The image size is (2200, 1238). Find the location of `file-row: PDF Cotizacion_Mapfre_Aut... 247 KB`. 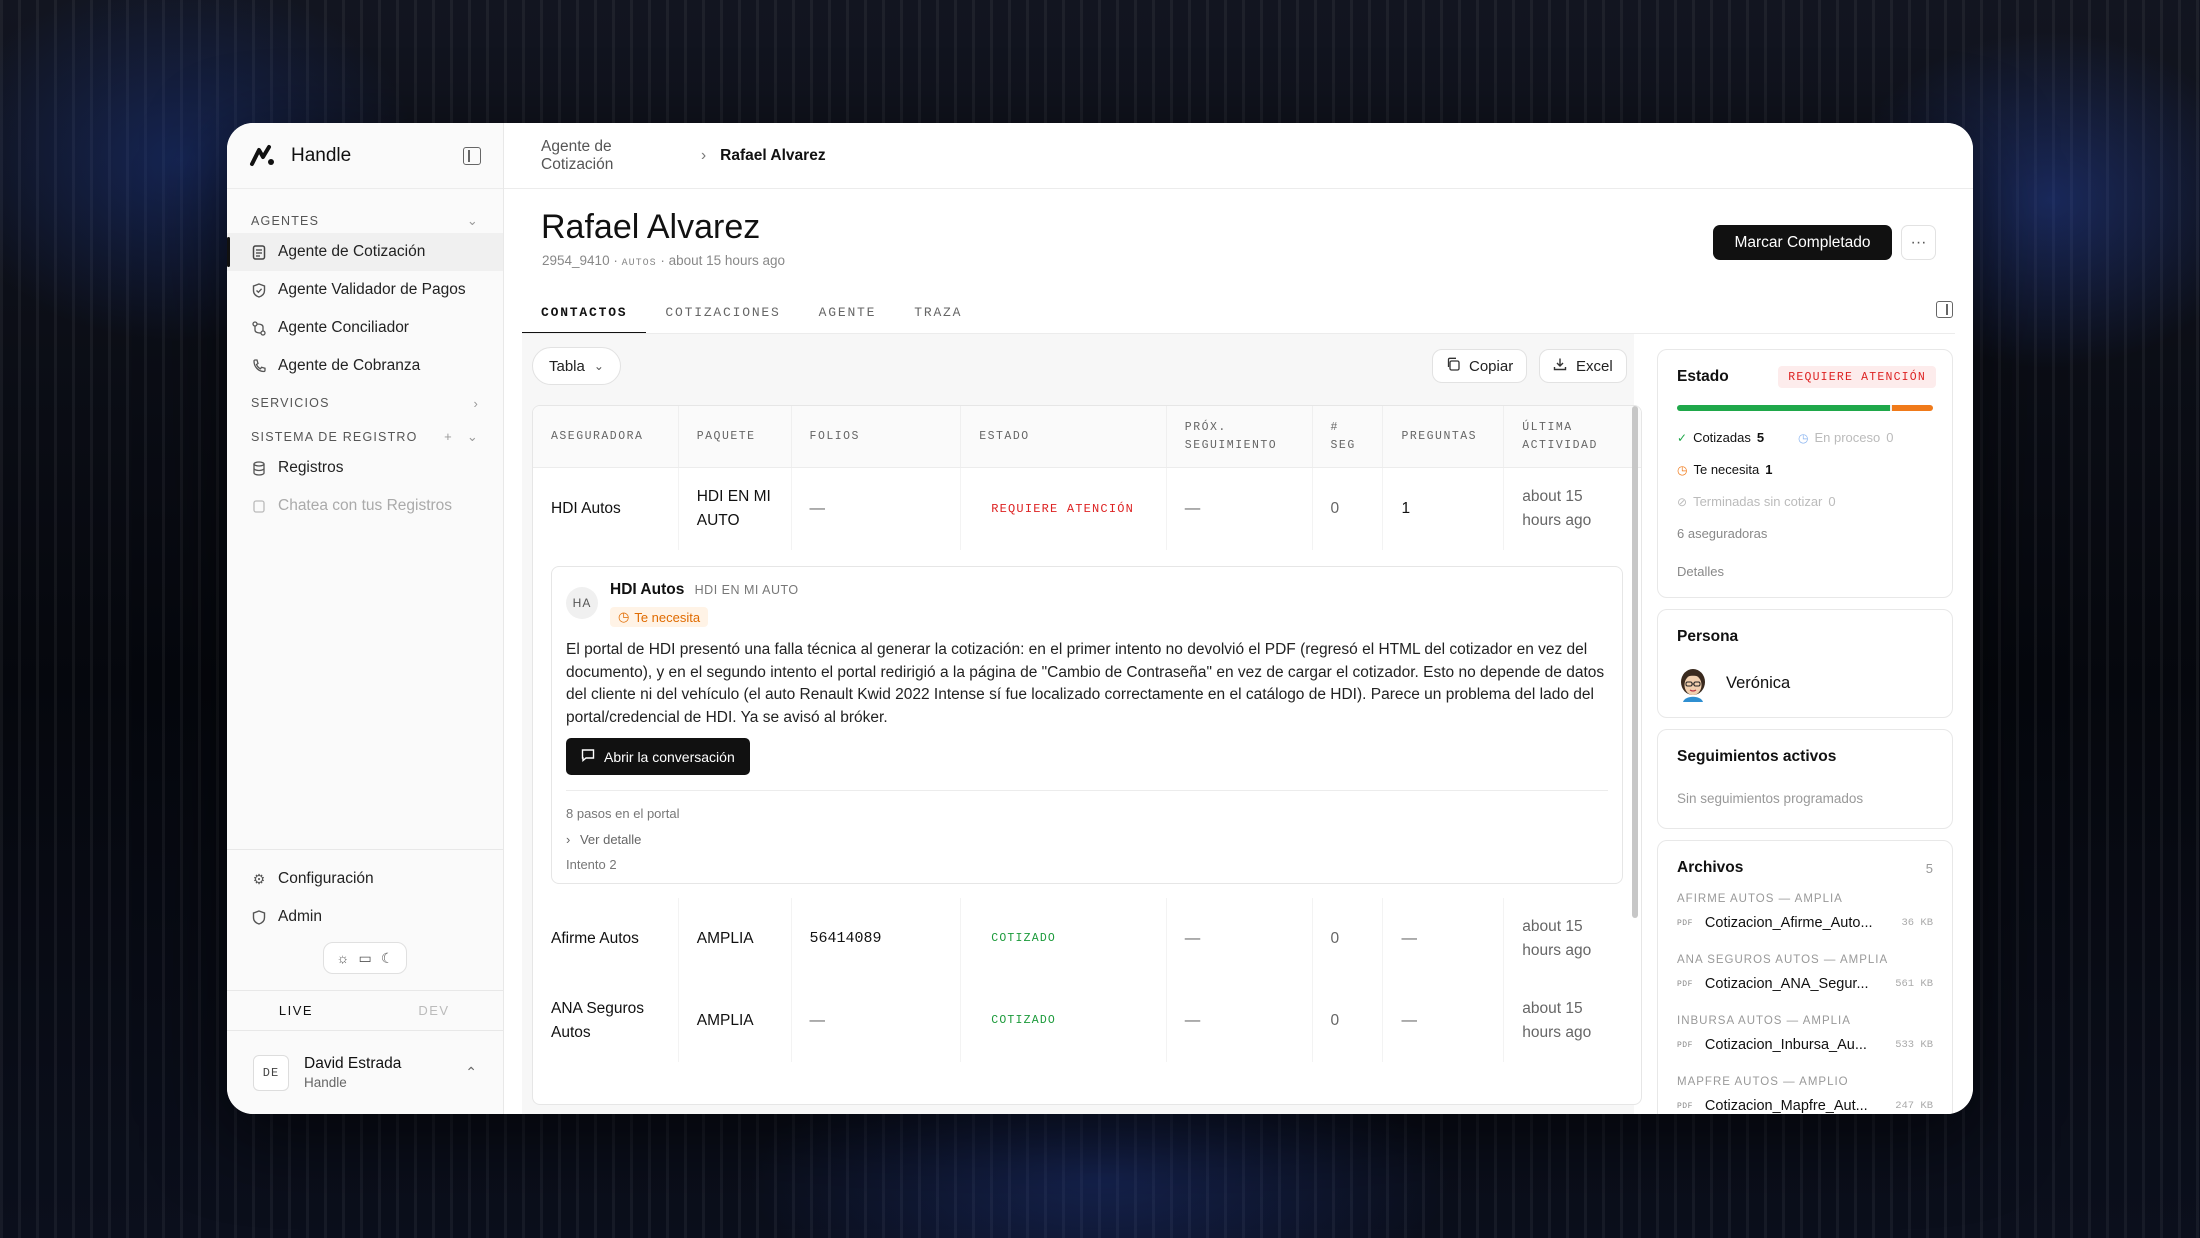

file-row: PDF Cotizacion_Mapfre_Aut... 247 KB is located at coordinates (1805, 1106).